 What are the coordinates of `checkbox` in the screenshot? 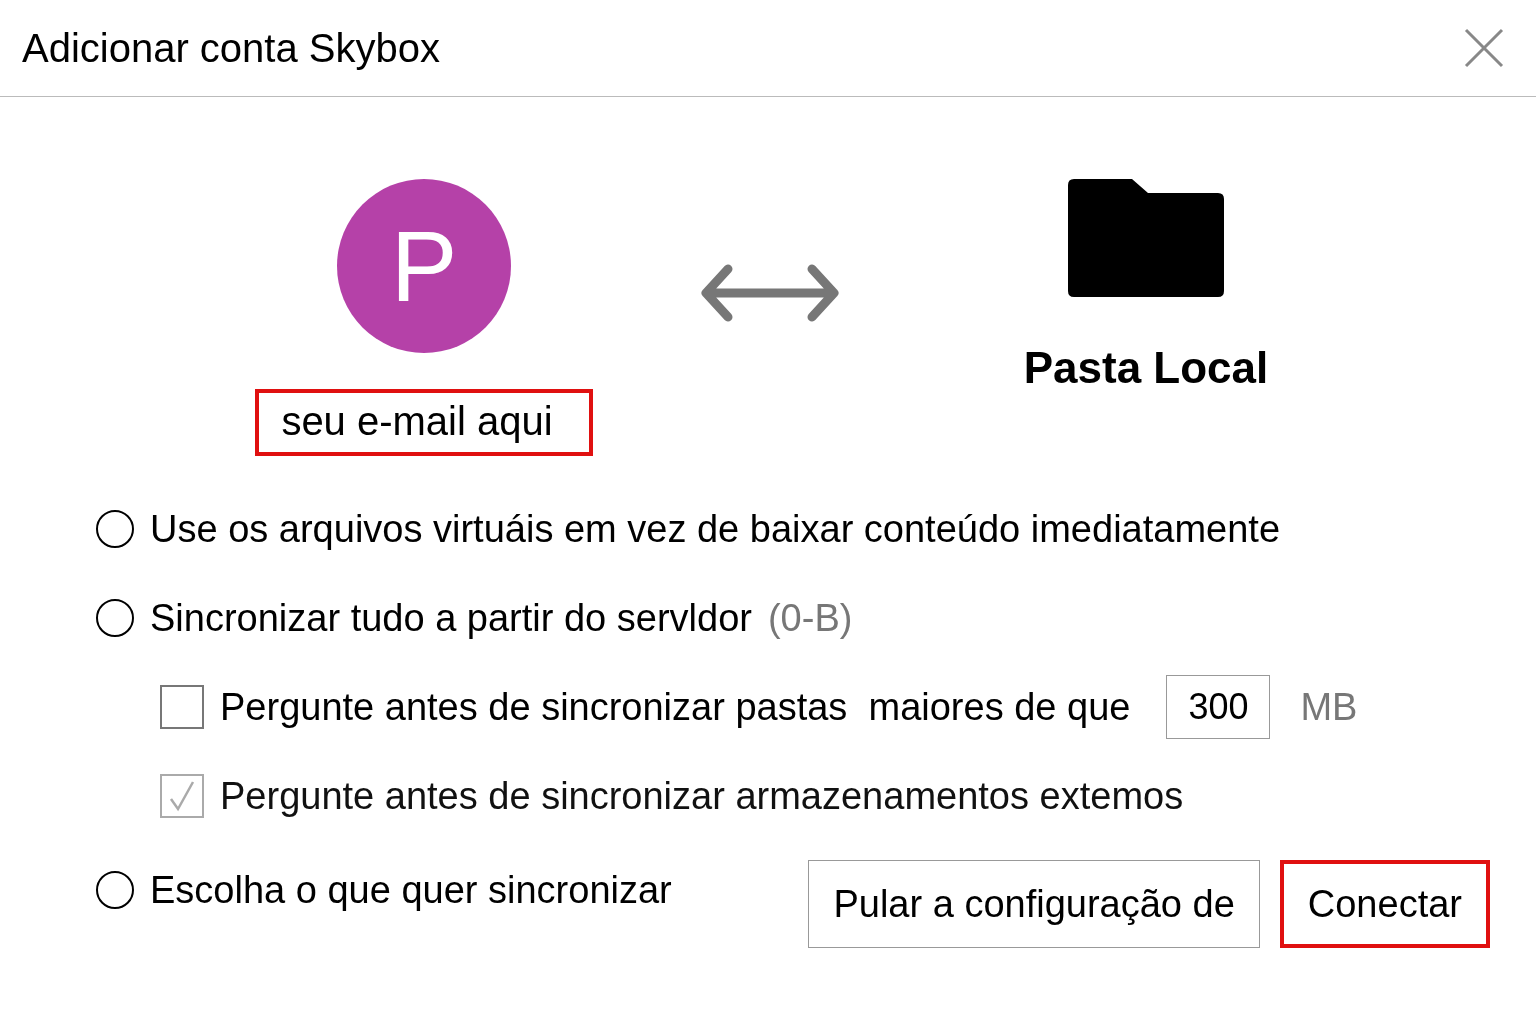 It's located at (182, 707).